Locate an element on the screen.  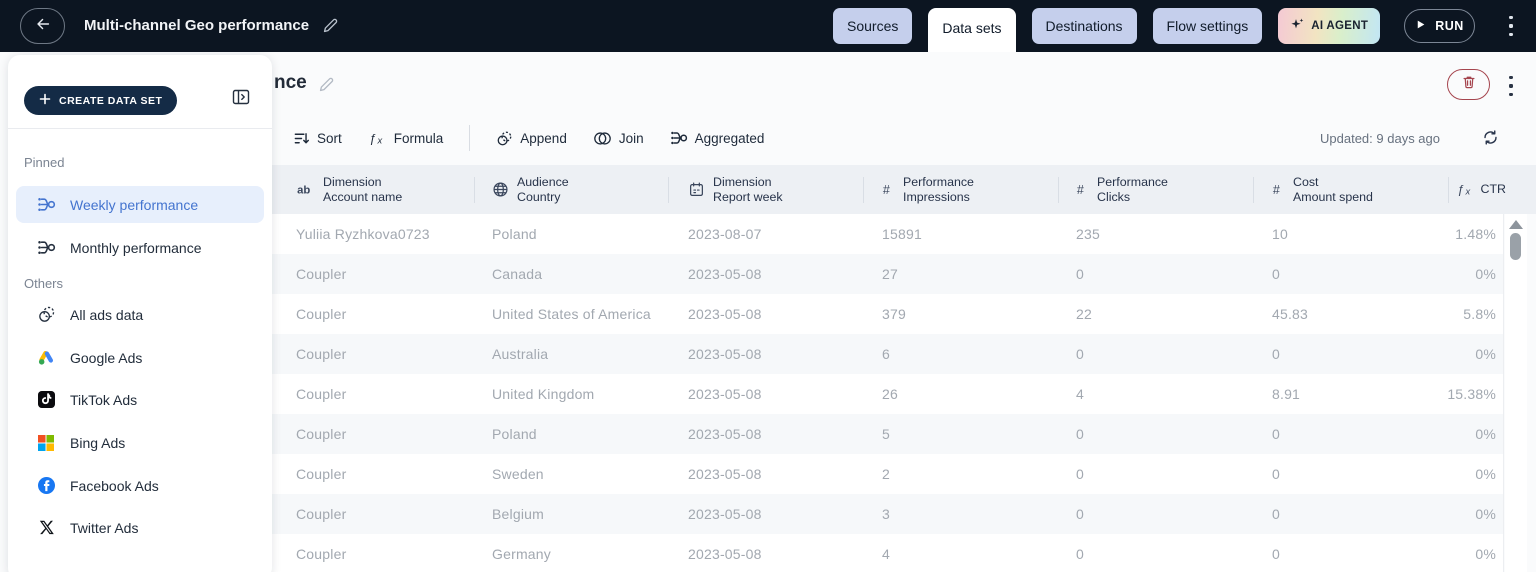
sidebar-item-twitter-ads: Twitter Ads is located at coordinates (140, 527).